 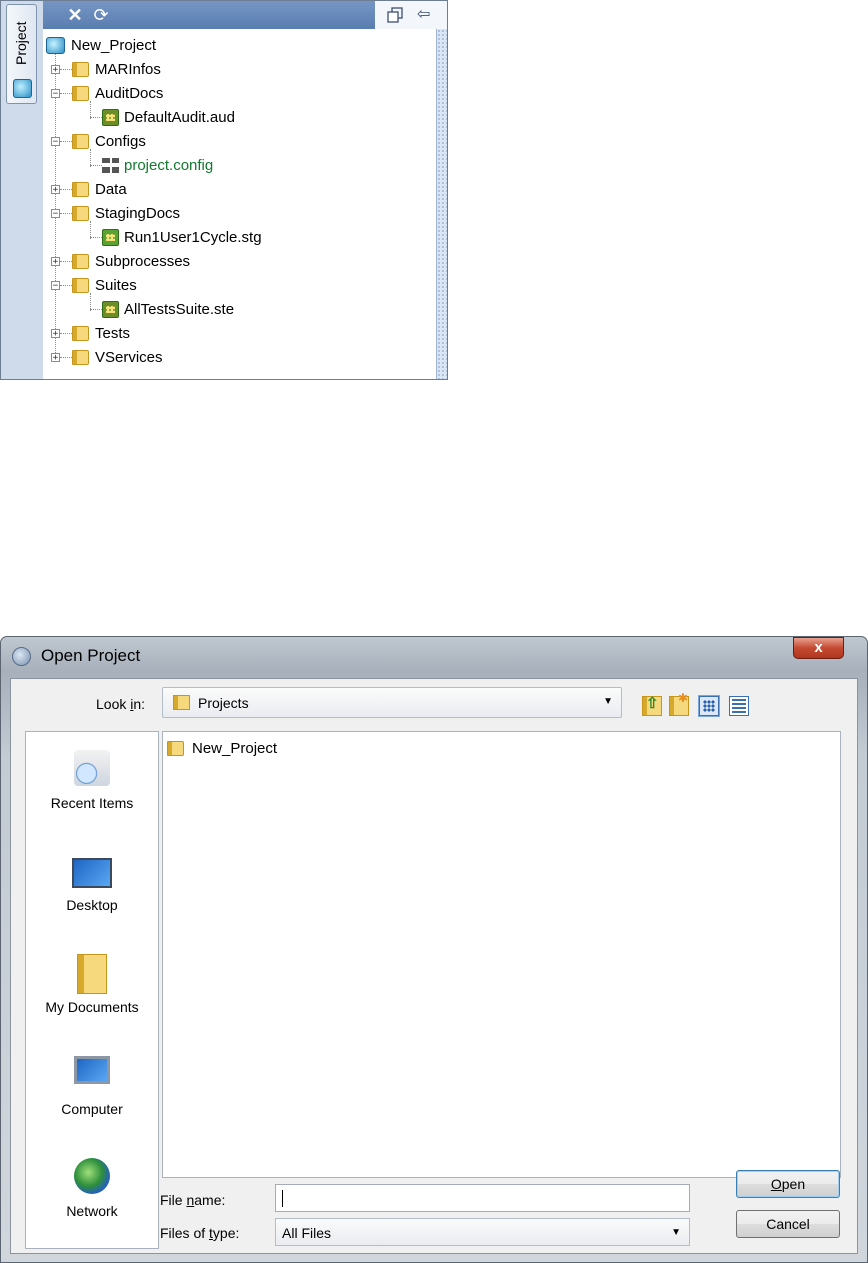 What do you see at coordinates (427, 15) in the screenshot?
I see `dock-arrow-icon: ⇦` at bounding box center [427, 15].